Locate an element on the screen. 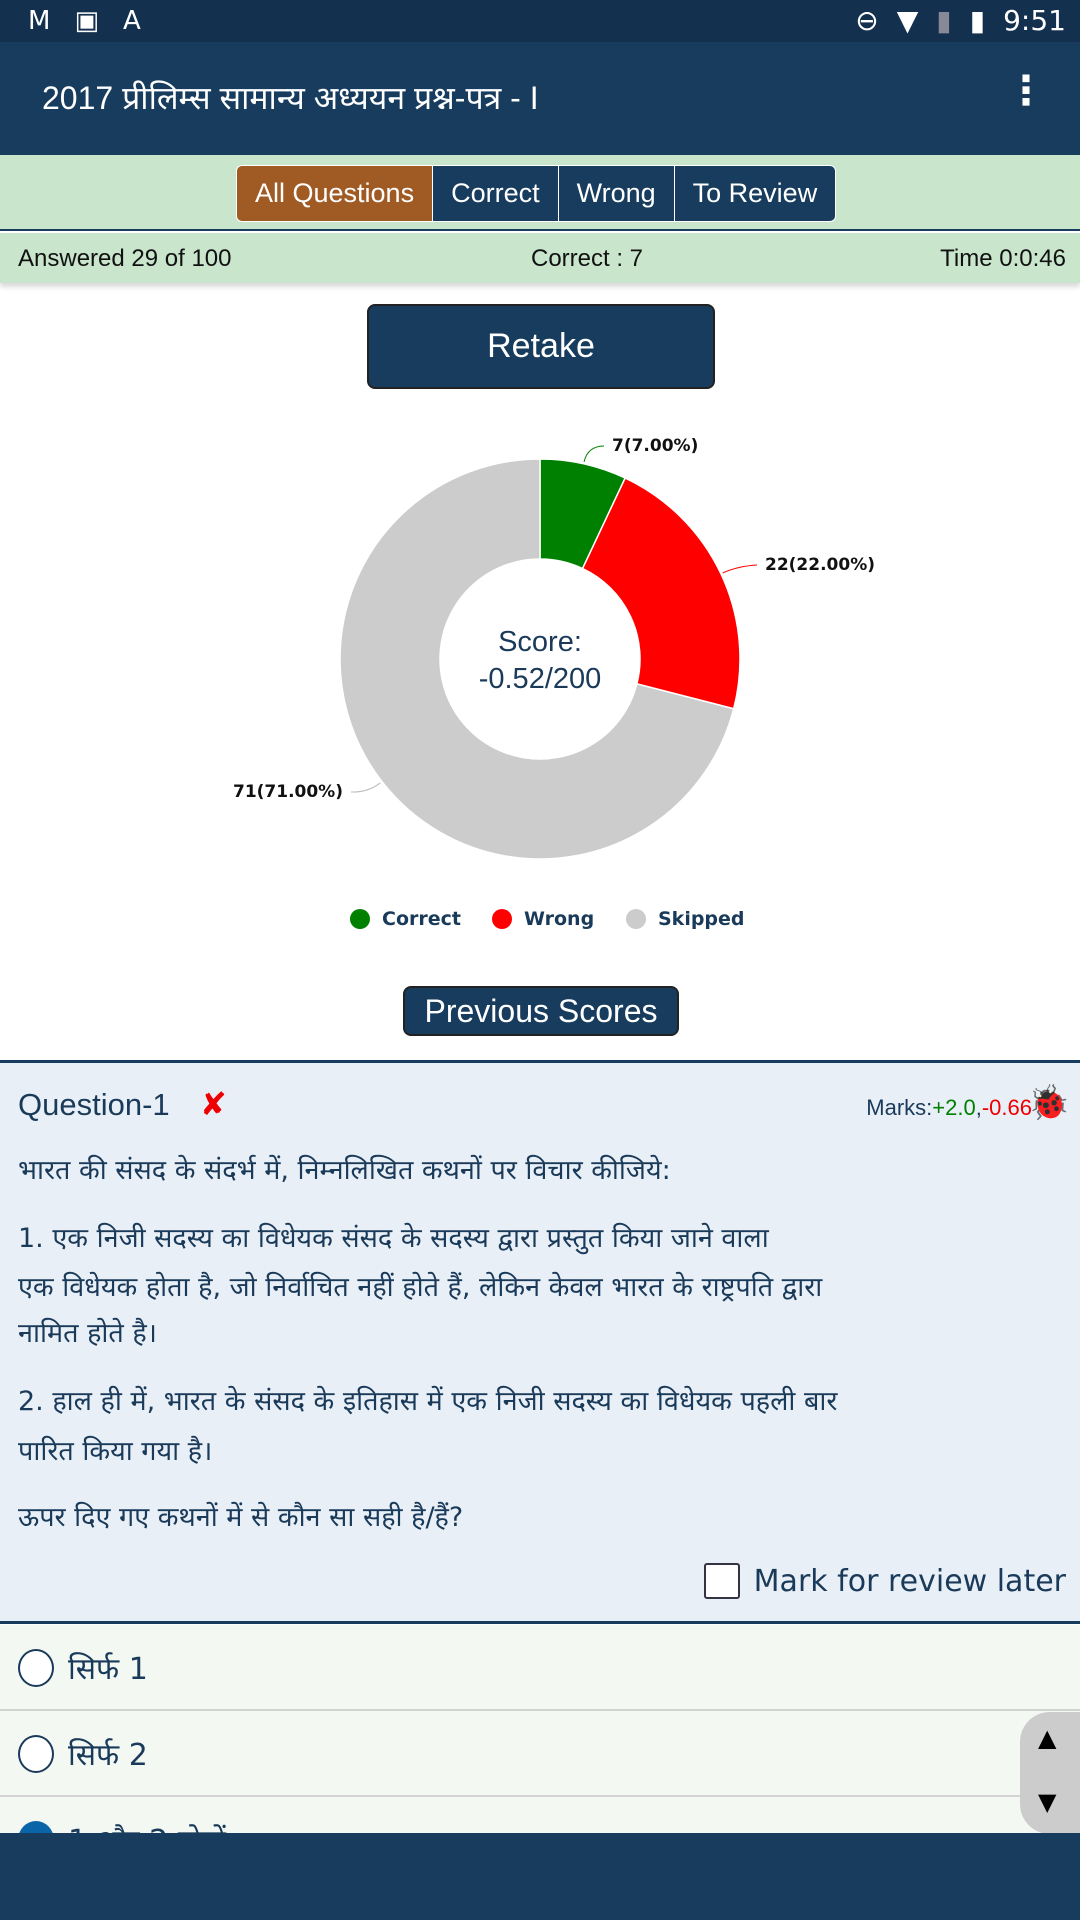 This screenshot has height=1920, width=1080. report-bug-icon: 🐞 is located at coordinates (1049, 1103).